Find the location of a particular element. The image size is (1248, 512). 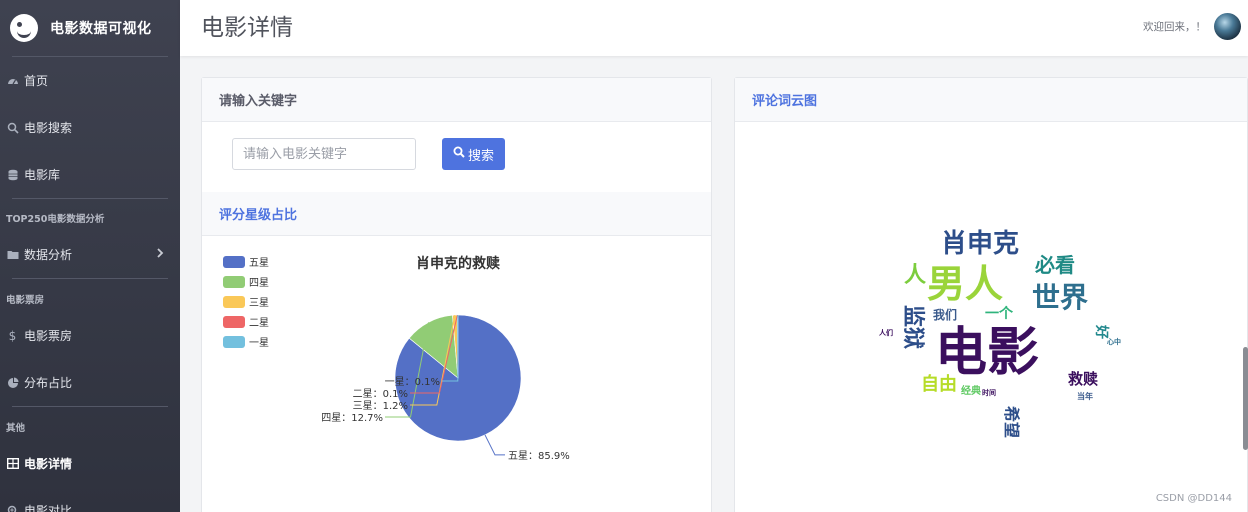

search-card-title-text: 请输入关键字 is located at coordinates (258, 101).